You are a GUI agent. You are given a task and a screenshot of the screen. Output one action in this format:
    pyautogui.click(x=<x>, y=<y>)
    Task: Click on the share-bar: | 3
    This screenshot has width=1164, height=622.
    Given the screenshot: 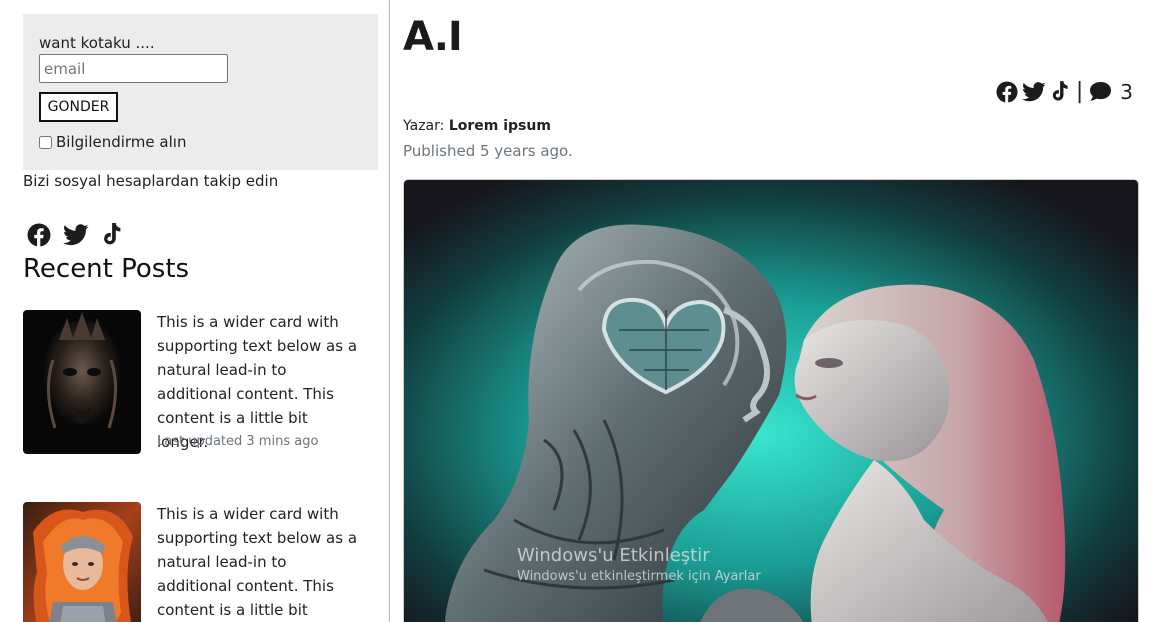 What is the action you would take?
    pyautogui.click(x=1064, y=91)
    